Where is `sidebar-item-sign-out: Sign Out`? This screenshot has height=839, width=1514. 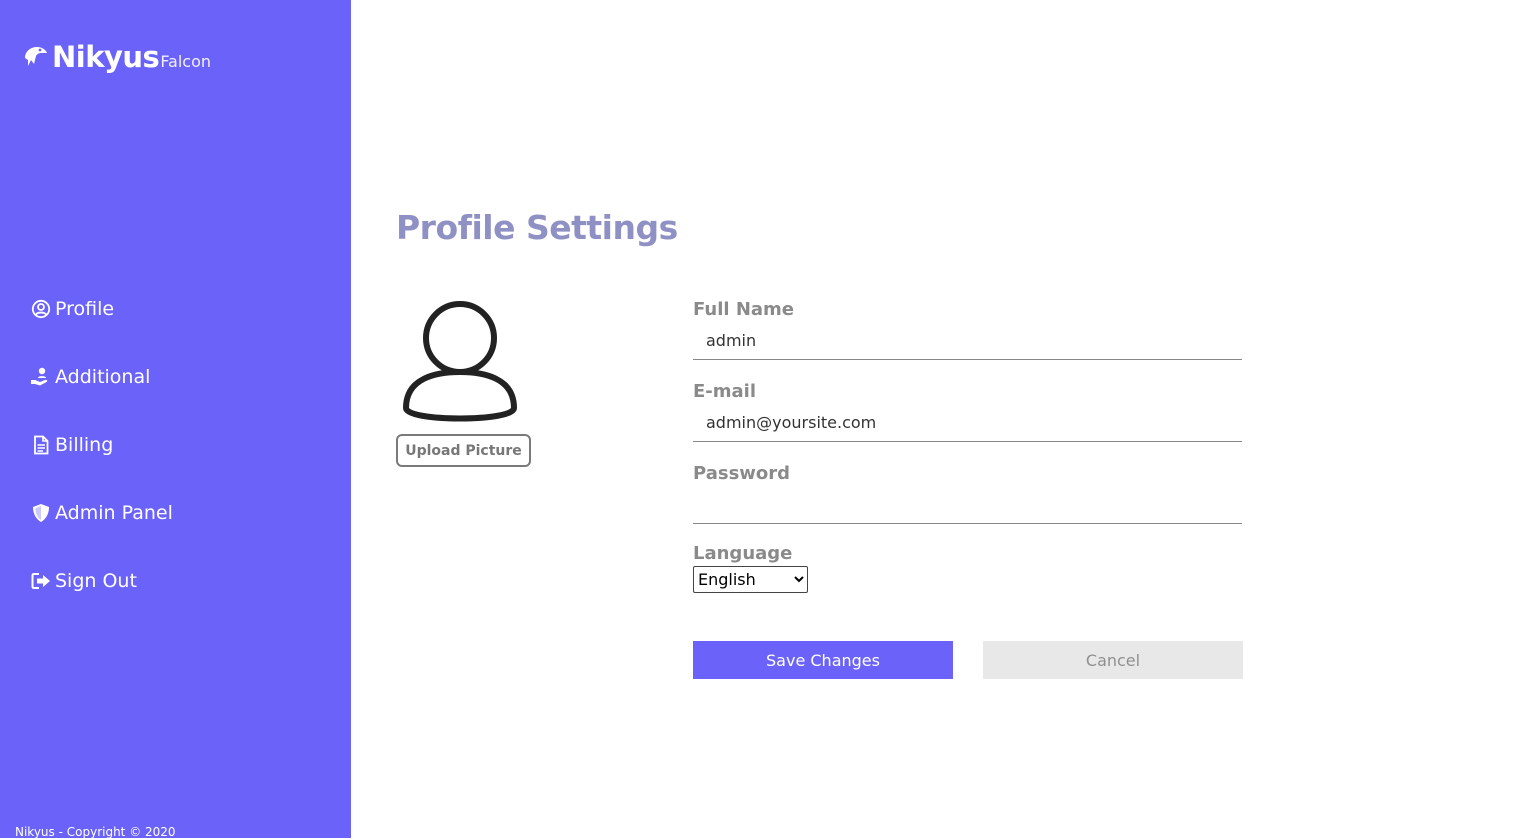 sidebar-item-sign-out: Sign Out is located at coordinates (101, 581).